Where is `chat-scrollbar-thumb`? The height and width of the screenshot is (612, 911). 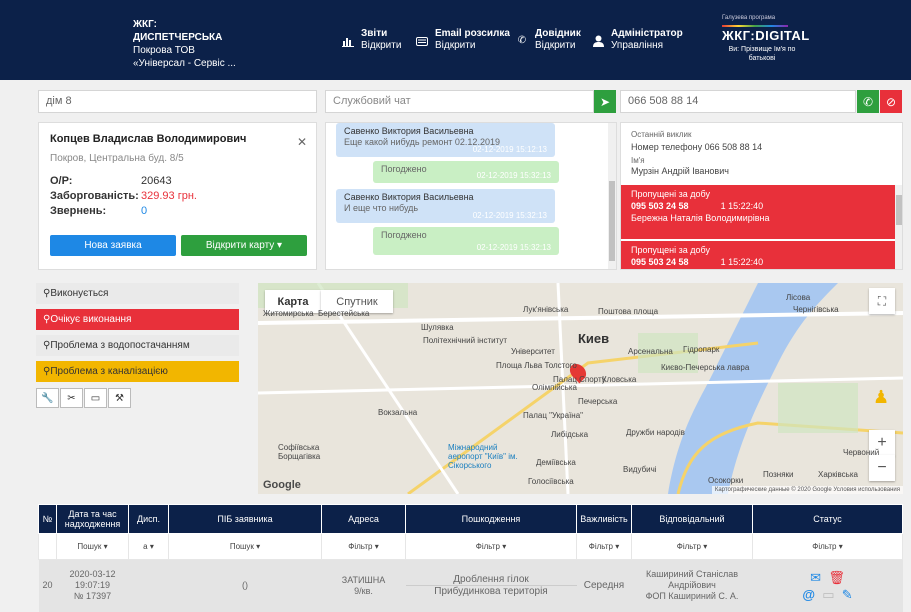 chat-scrollbar-thumb is located at coordinates (612, 221).